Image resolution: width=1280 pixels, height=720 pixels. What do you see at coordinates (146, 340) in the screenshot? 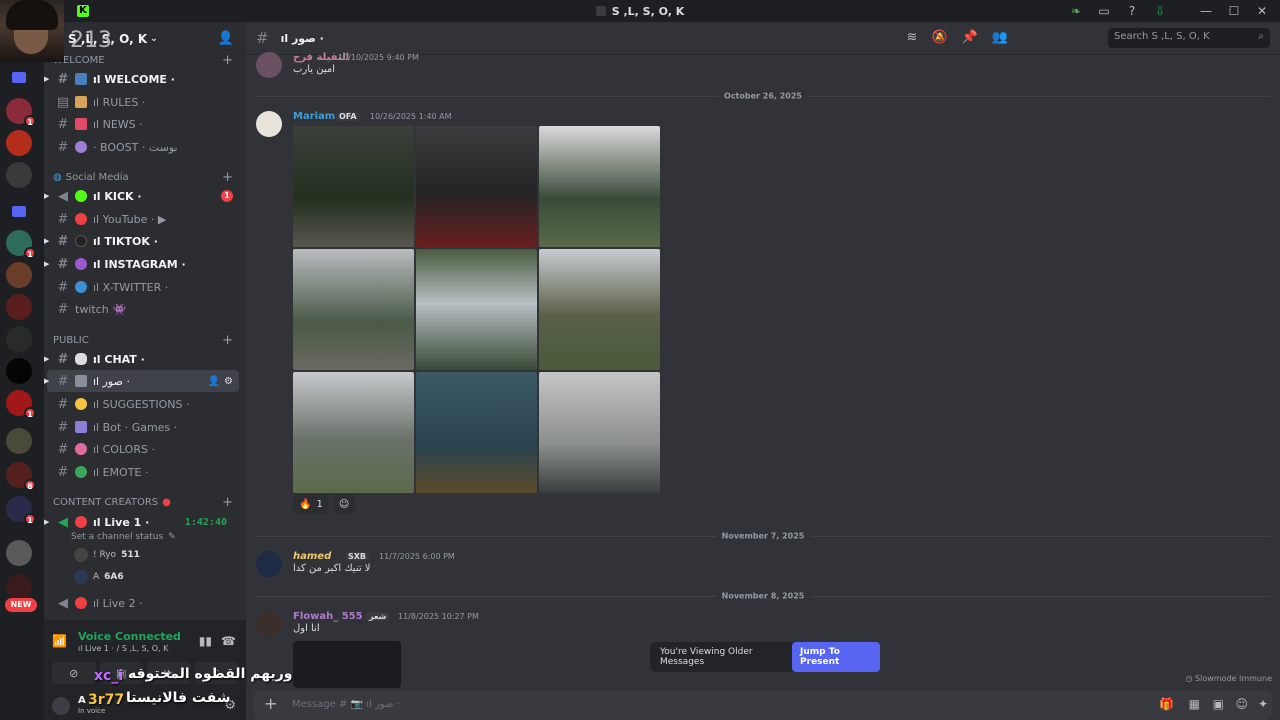
I see `category-public: PUBLIC +` at bounding box center [146, 340].